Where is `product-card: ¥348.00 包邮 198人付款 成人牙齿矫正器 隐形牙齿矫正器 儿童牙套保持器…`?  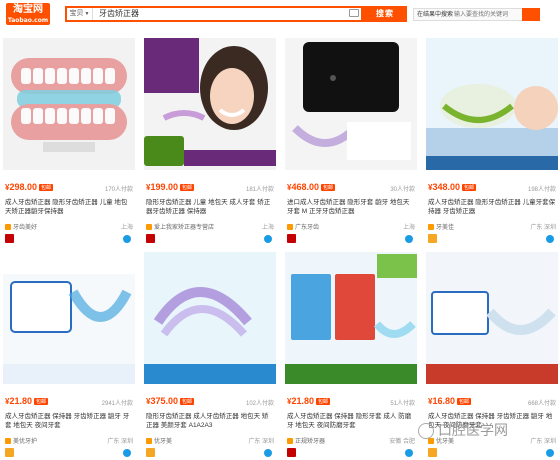
product-card: ¥348.00 包邮 198人付款 成人牙齿矫正器 隐形牙齿矫正器 儿童牙套保持器… is located at coordinates (492, 142).